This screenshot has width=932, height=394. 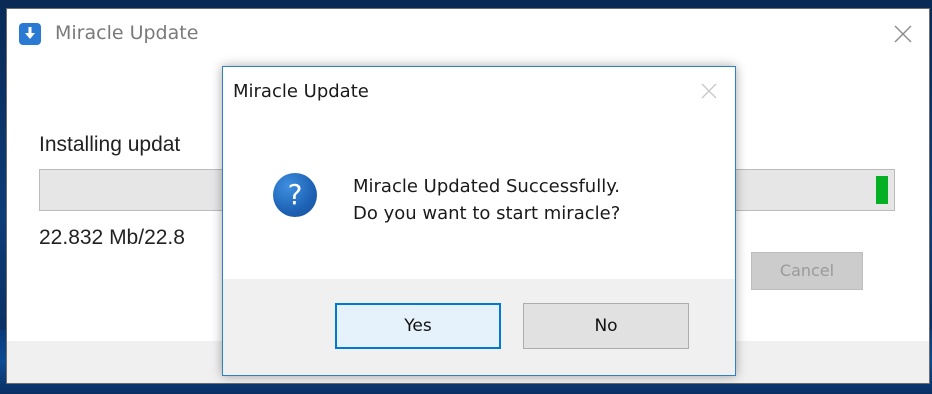 What do you see at coordinates (295, 195) in the screenshot?
I see `question-icon: ?` at bounding box center [295, 195].